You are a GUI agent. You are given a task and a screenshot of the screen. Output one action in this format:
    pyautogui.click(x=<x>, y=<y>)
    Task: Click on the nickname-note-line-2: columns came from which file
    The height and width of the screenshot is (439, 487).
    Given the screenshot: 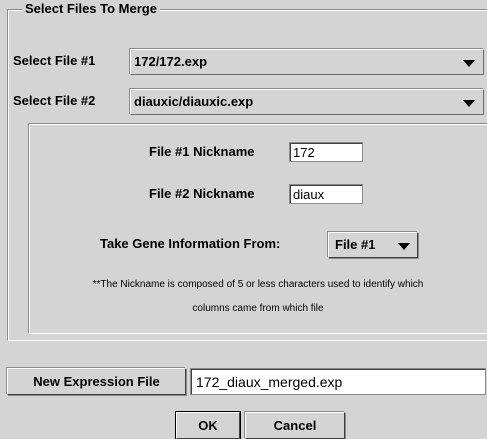 What is the action you would take?
    pyautogui.click(x=258, y=308)
    